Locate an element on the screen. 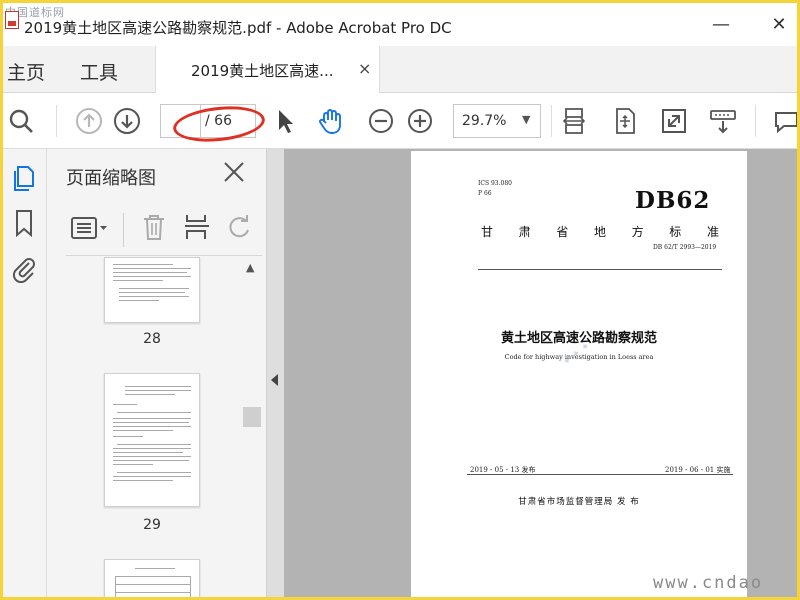  thumbnail-scrollbar: ▲ is located at coordinates (253, 427).